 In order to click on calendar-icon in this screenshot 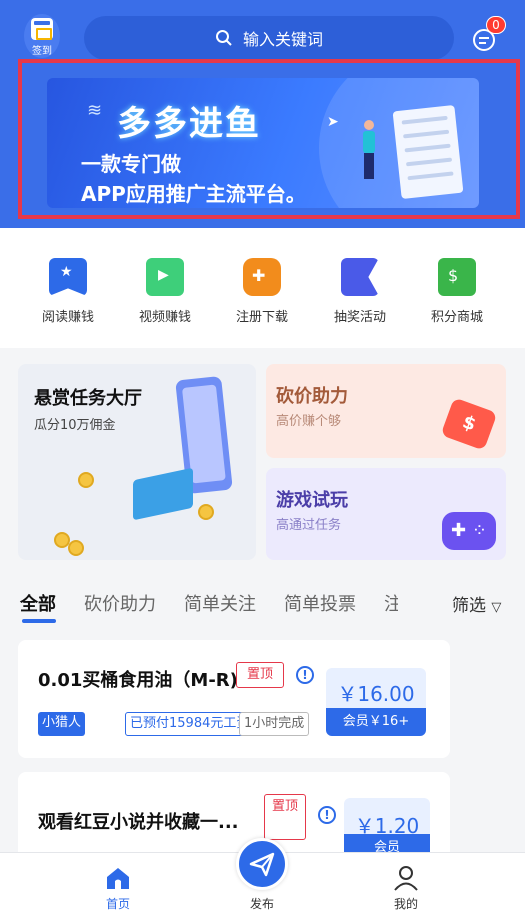, I will do `click(42, 29)`.